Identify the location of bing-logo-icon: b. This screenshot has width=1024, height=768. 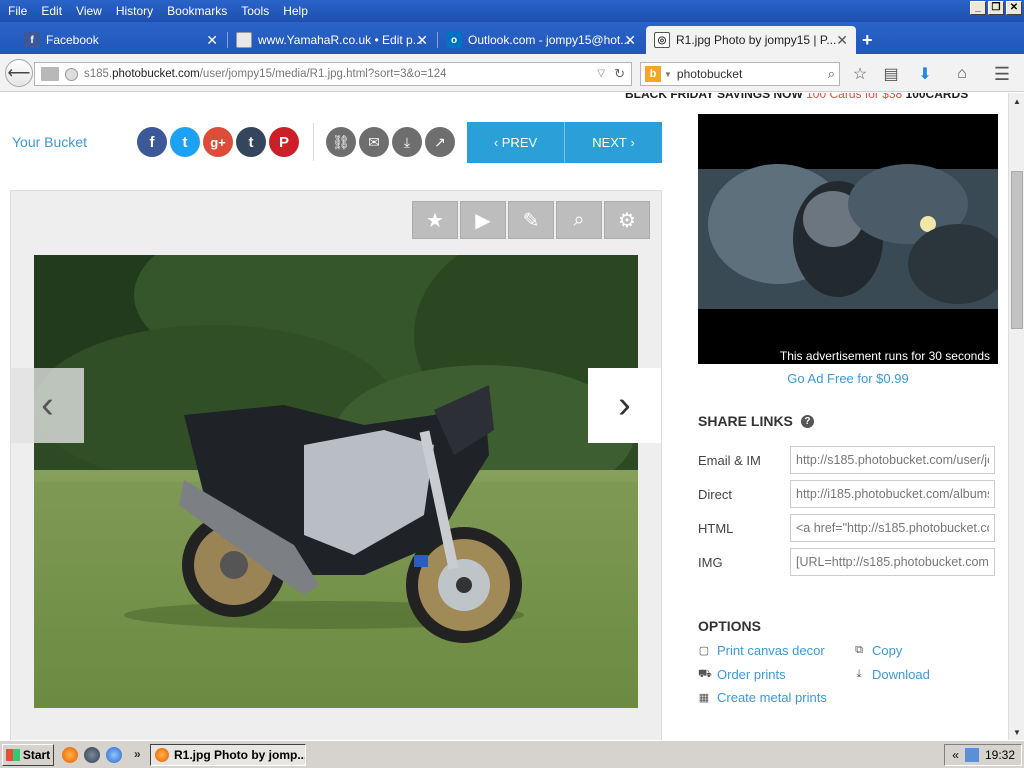
(653, 74).